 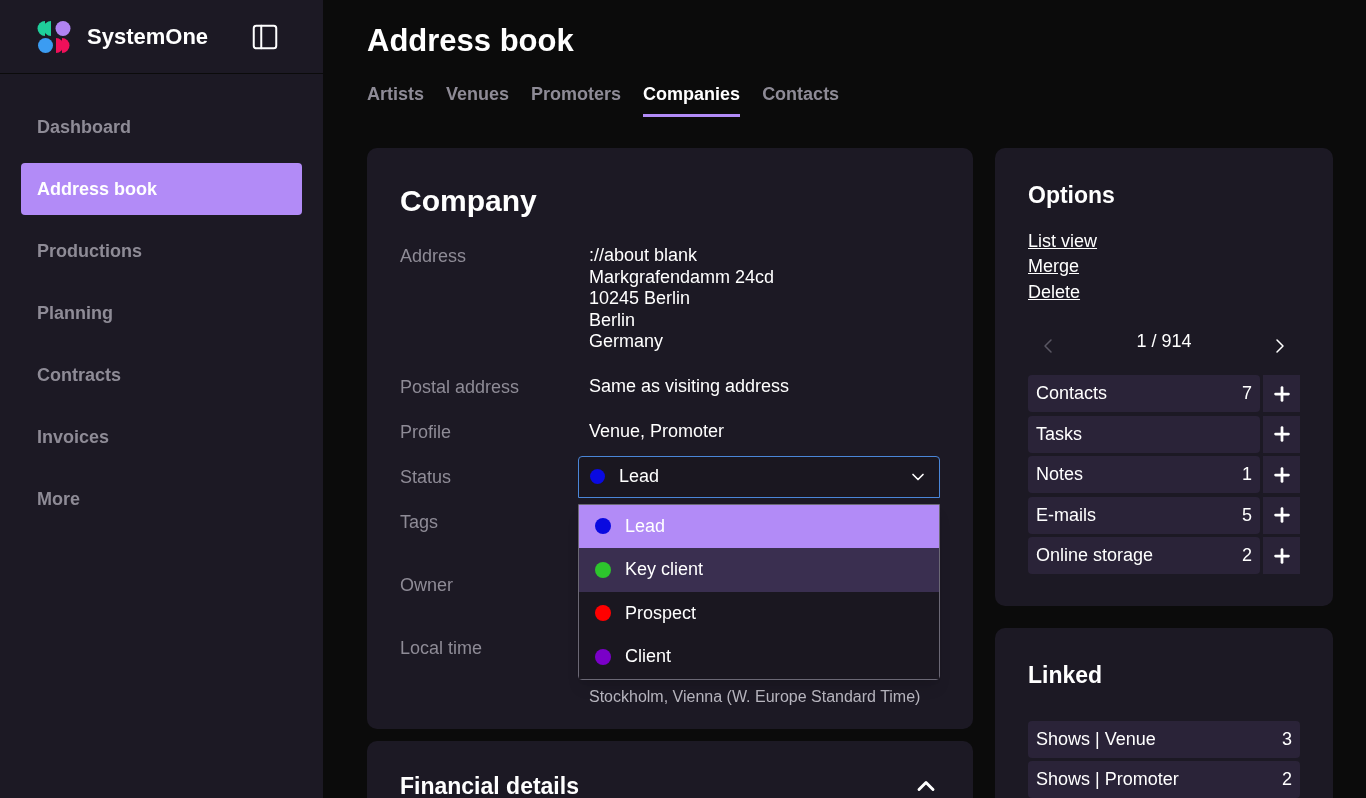 What do you see at coordinates (1054, 292) in the screenshot?
I see `option-link: Delete` at bounding box center [1054, 292].